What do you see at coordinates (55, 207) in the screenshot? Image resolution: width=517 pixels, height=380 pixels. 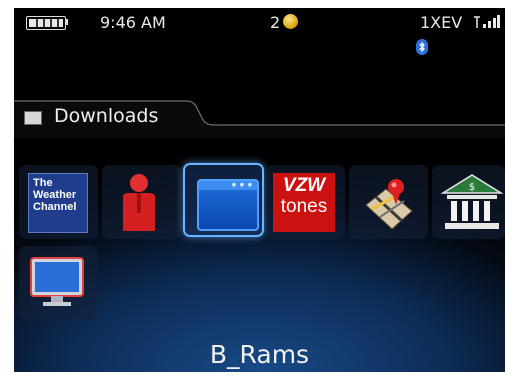 I see `weather-line-3: Channel` at bounding box center [55, 207].